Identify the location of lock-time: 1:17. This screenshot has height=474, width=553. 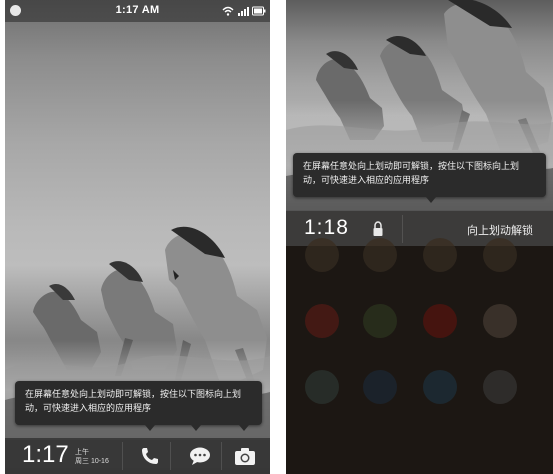
(45, 454).